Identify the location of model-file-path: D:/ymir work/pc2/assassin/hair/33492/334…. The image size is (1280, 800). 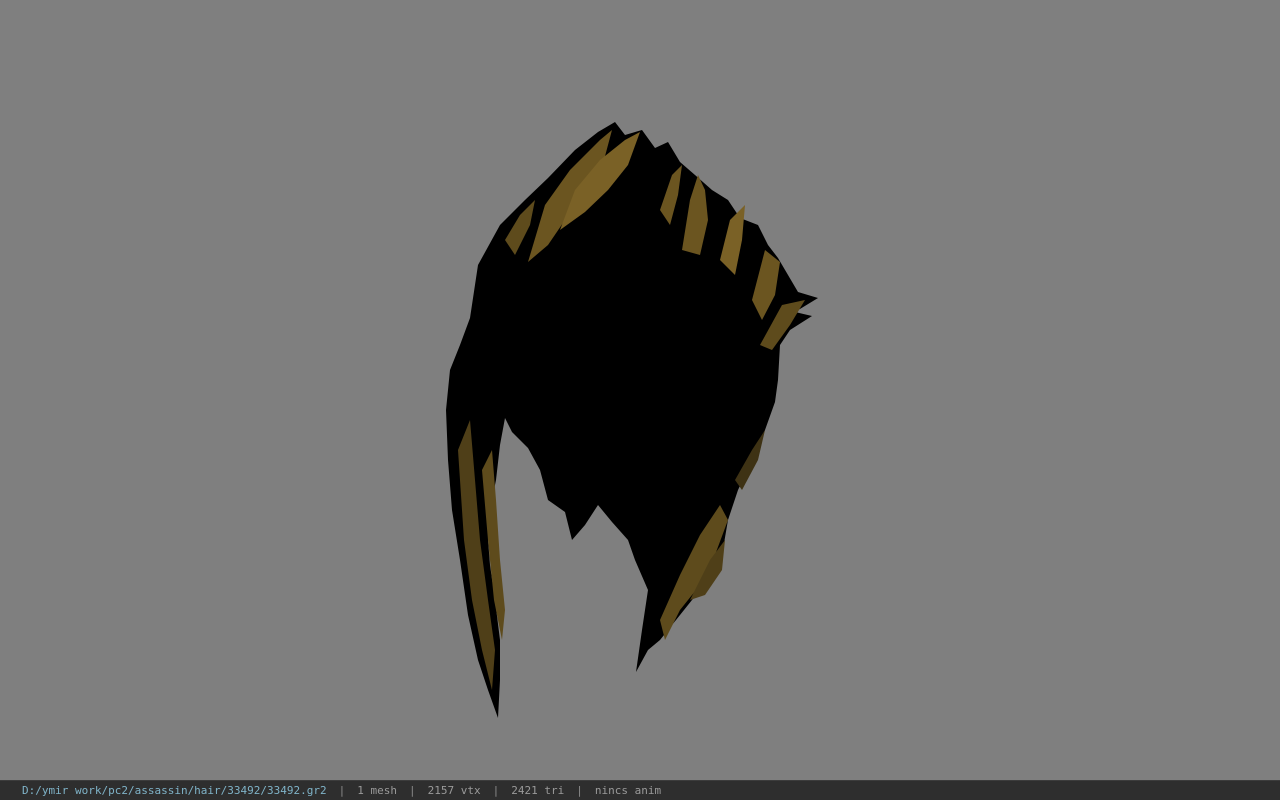
(174, 790).